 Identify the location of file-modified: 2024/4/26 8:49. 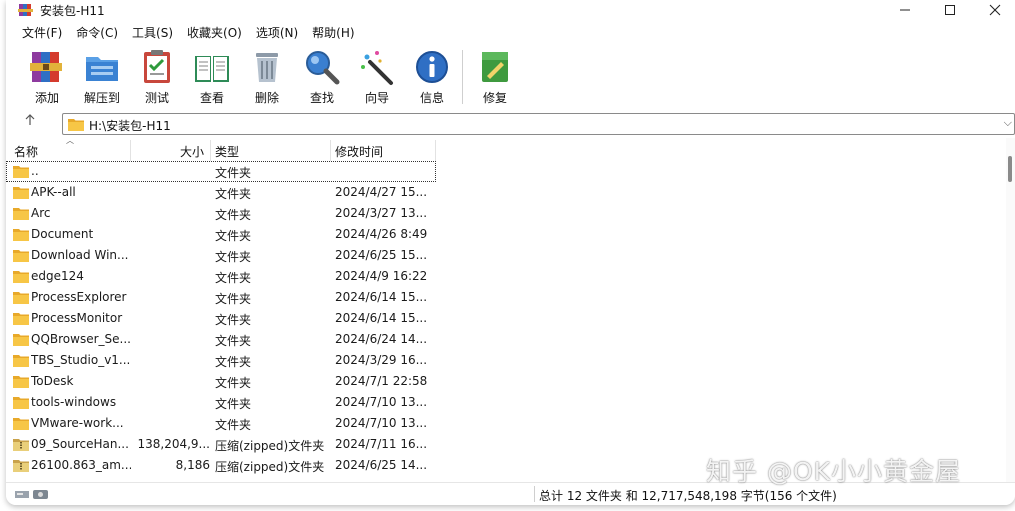
(381, 234).